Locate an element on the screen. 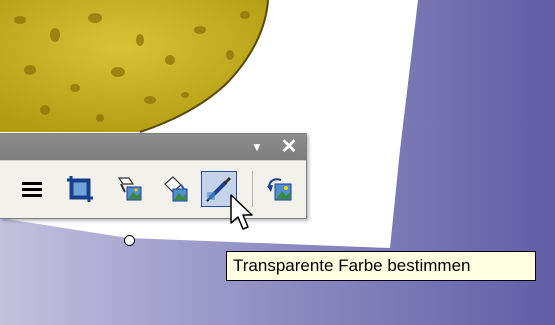  mouse-pointer-icon is located at coordinates (241, 212).